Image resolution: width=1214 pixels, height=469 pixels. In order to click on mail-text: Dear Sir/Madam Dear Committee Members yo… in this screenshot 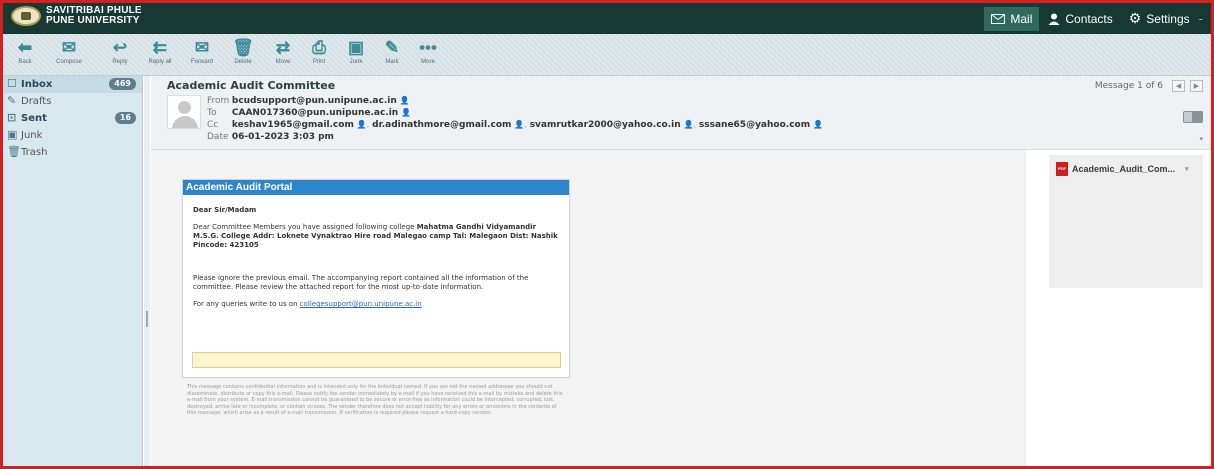, I will do `click(376, 257)`.